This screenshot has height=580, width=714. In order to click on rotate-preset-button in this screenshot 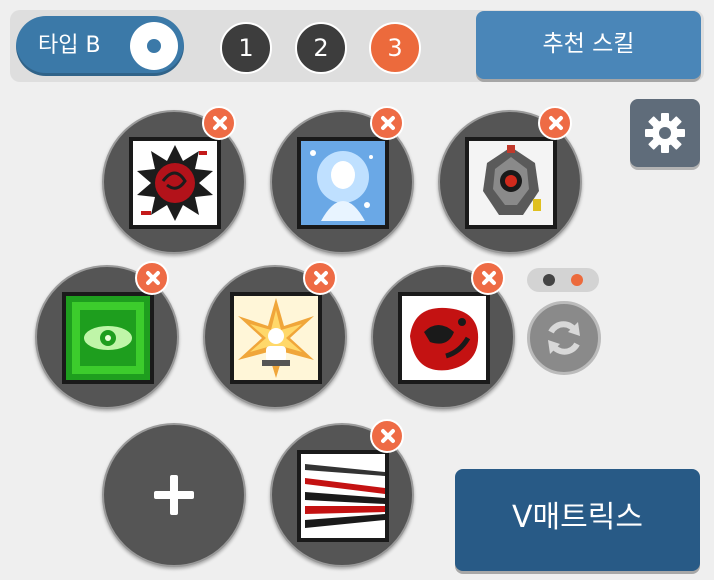, I will do `click(564, 338)`.